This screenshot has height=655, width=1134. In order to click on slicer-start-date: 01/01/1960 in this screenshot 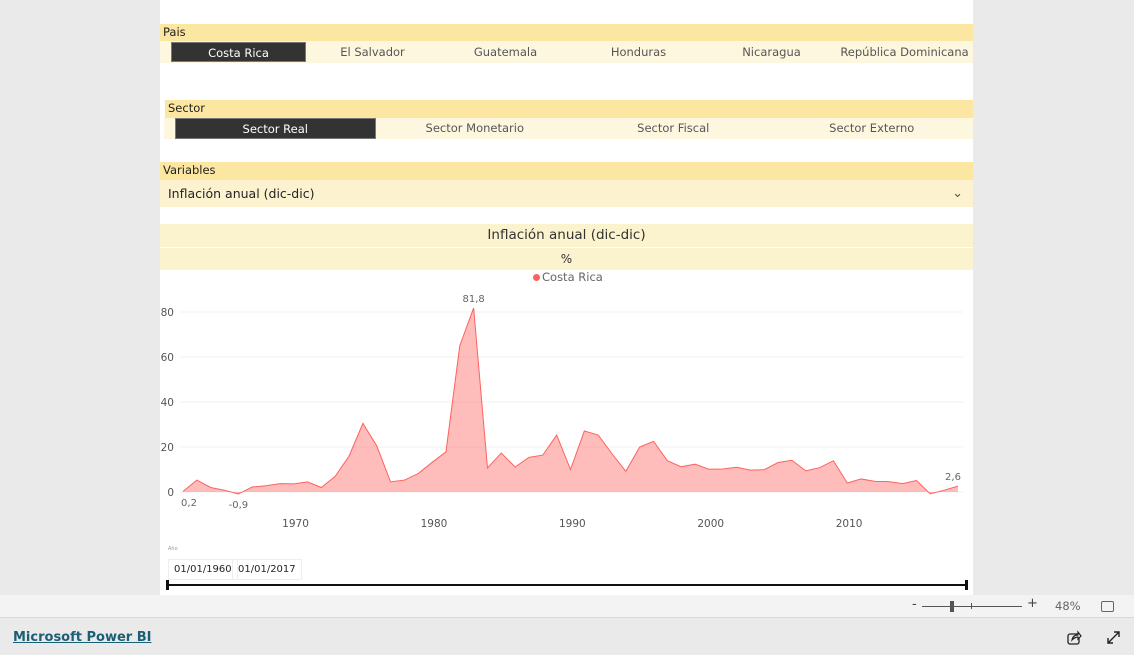, I will do `click(203, 569)`.